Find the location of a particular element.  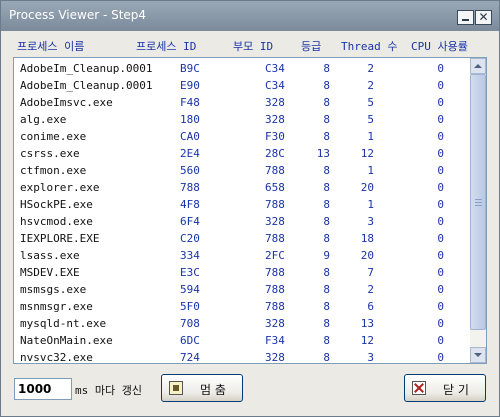

thread-count: 7 is located at coordinates (370, 272).